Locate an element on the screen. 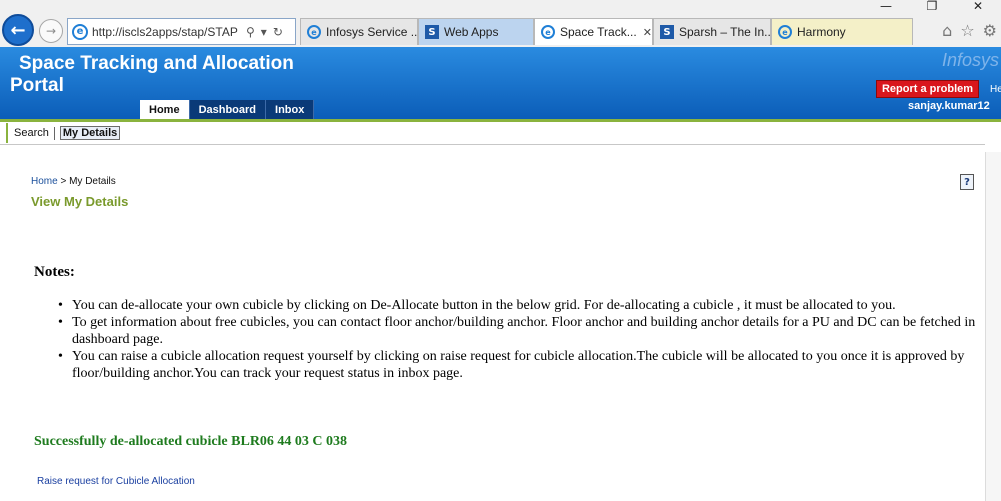 This screenshot has height=501, width=1001. restore-icon: ❐ is located at coordinates (932, 6).